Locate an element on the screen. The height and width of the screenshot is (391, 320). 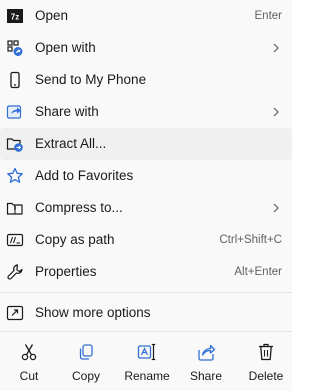
menu-item-label: Open is located at coordinates (52, 15).